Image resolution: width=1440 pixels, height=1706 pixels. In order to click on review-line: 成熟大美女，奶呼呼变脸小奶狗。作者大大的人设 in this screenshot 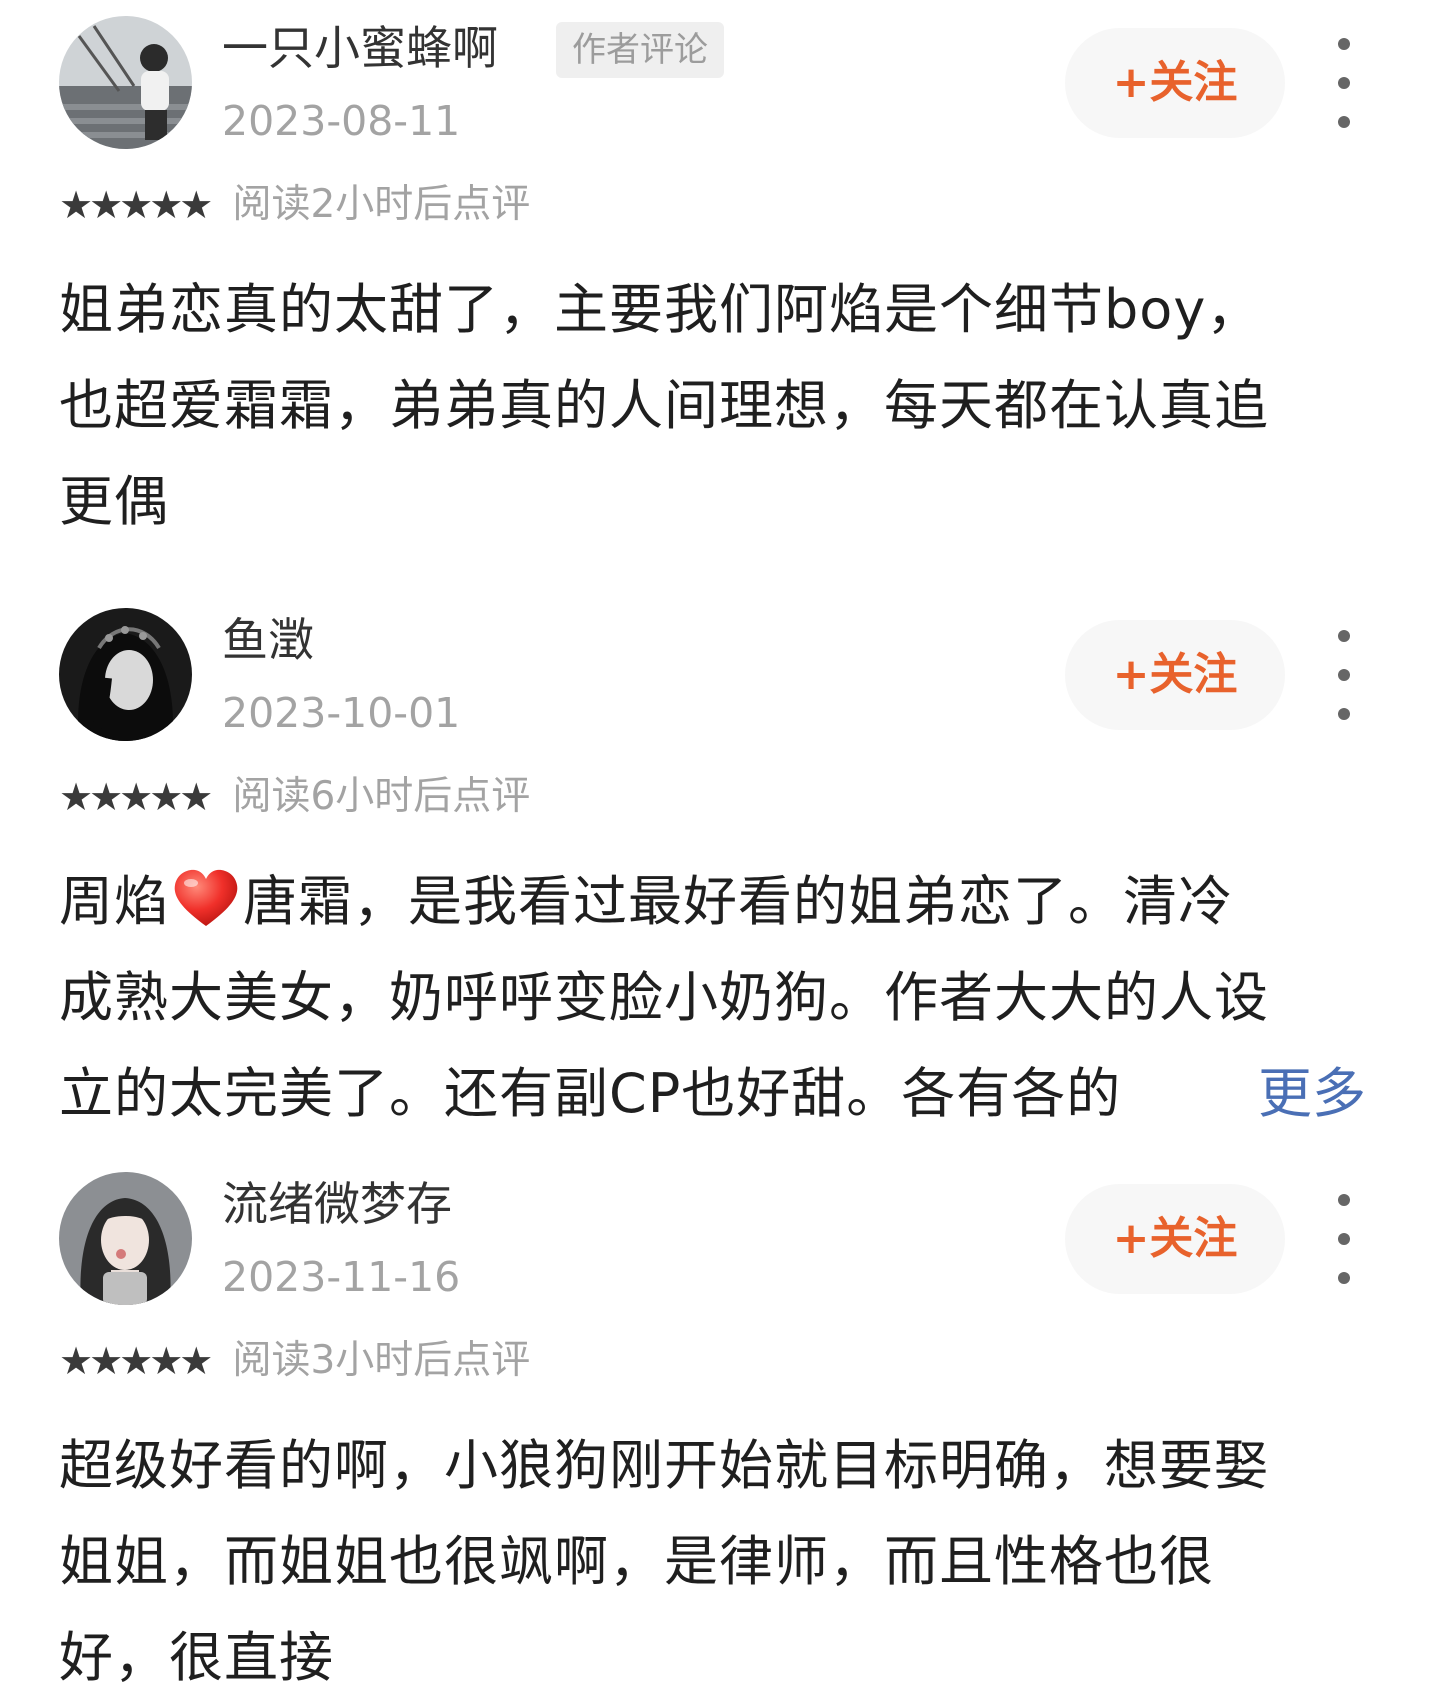, I will do `click(664, 997)`.